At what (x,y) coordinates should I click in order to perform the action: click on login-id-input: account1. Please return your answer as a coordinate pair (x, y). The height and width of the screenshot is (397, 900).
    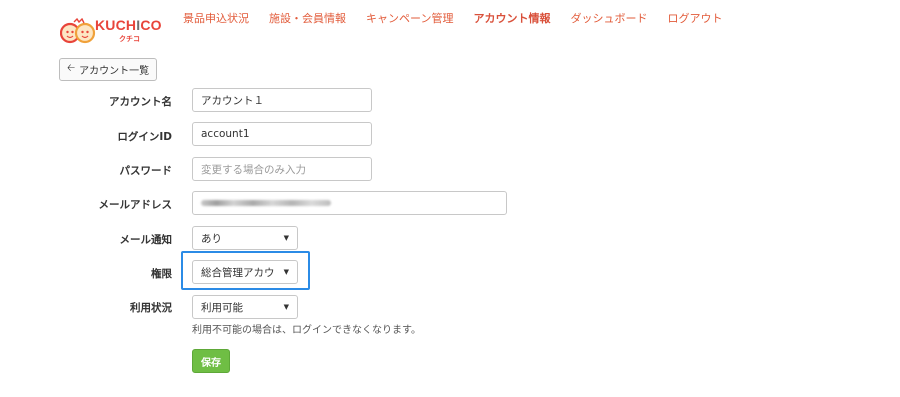
    Looking at the image, I should click on (282, 134).